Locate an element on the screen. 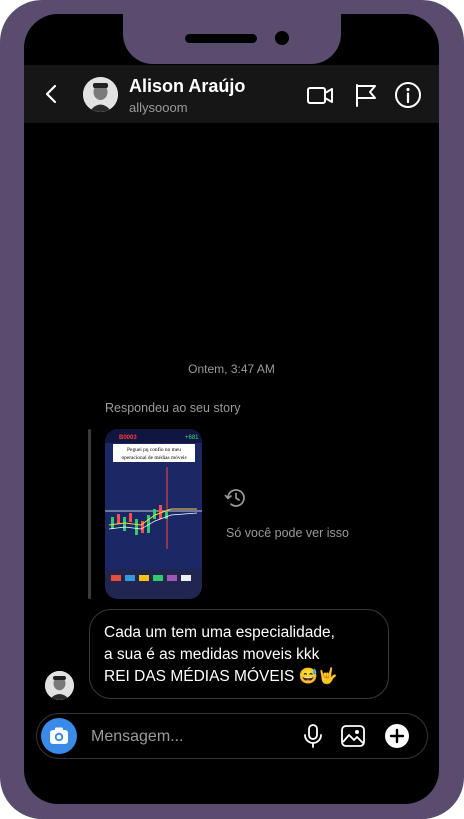 The image size is (464, 819). message-composer is located at coordinates (232, 736).